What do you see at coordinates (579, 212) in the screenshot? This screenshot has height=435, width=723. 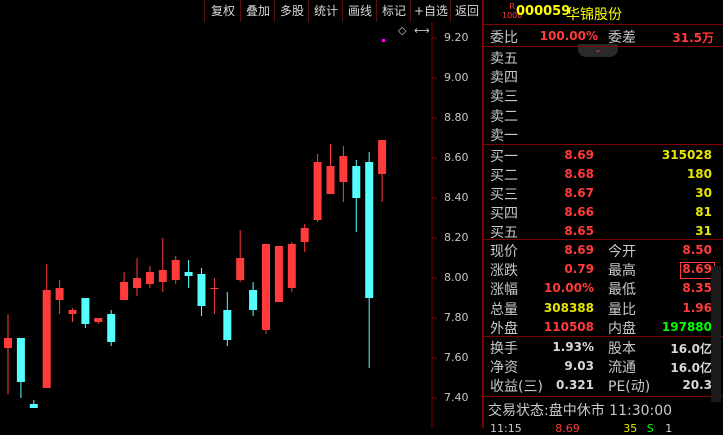 I see `buy-price: 8.66` at bounding box center [579, 212].